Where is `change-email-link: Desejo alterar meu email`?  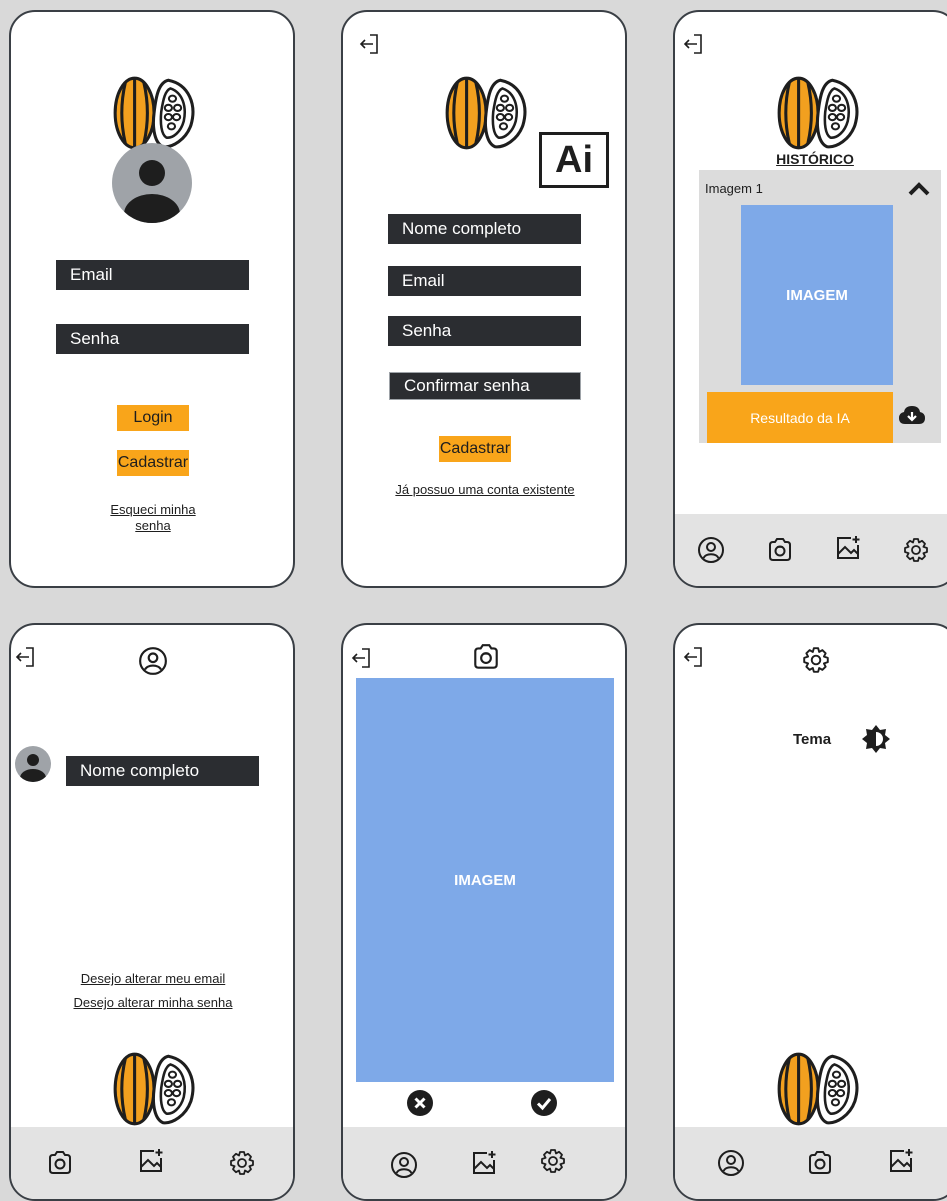
change-email-link: Desejo alterar meu email is located at coordinates (153, 979).